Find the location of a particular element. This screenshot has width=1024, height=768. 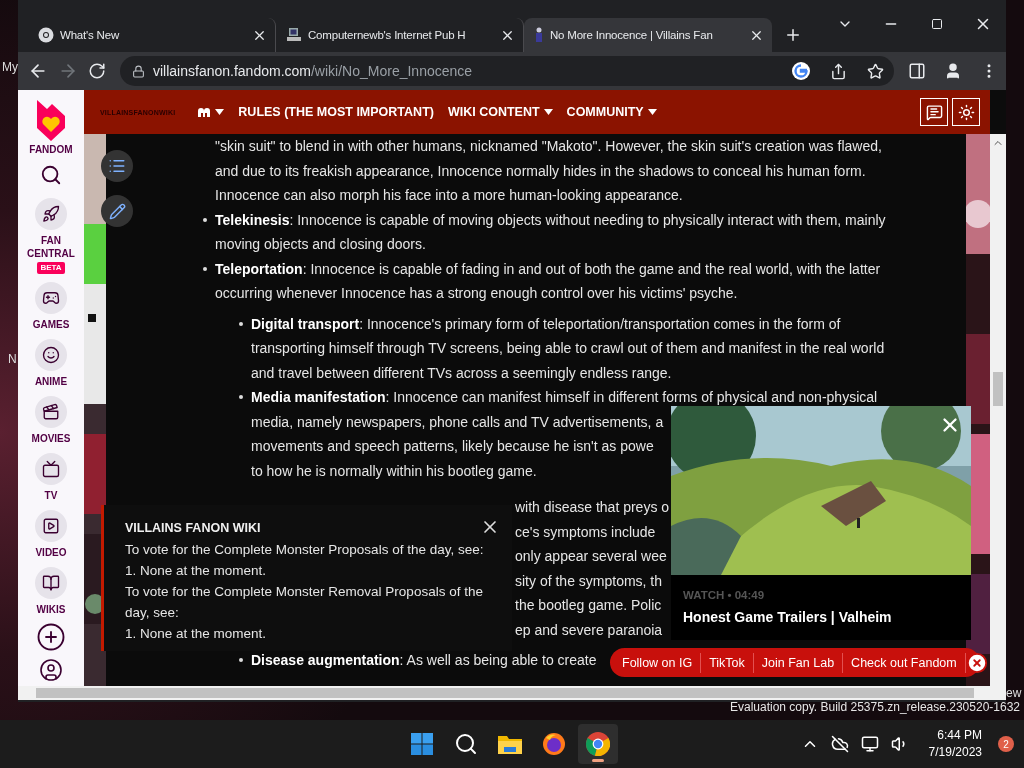

firefox-icon is located at coordinates (554, 744).